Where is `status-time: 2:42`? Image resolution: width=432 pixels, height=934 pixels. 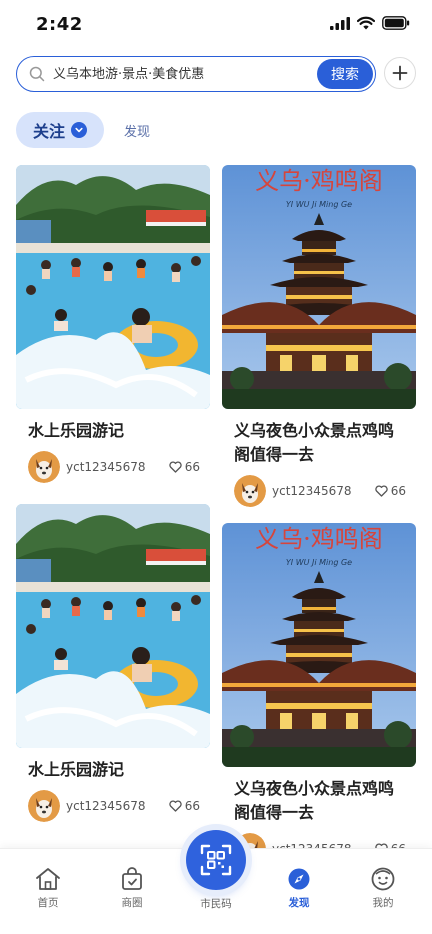
status-time: 2:42 is located at coordinates (59, 24).